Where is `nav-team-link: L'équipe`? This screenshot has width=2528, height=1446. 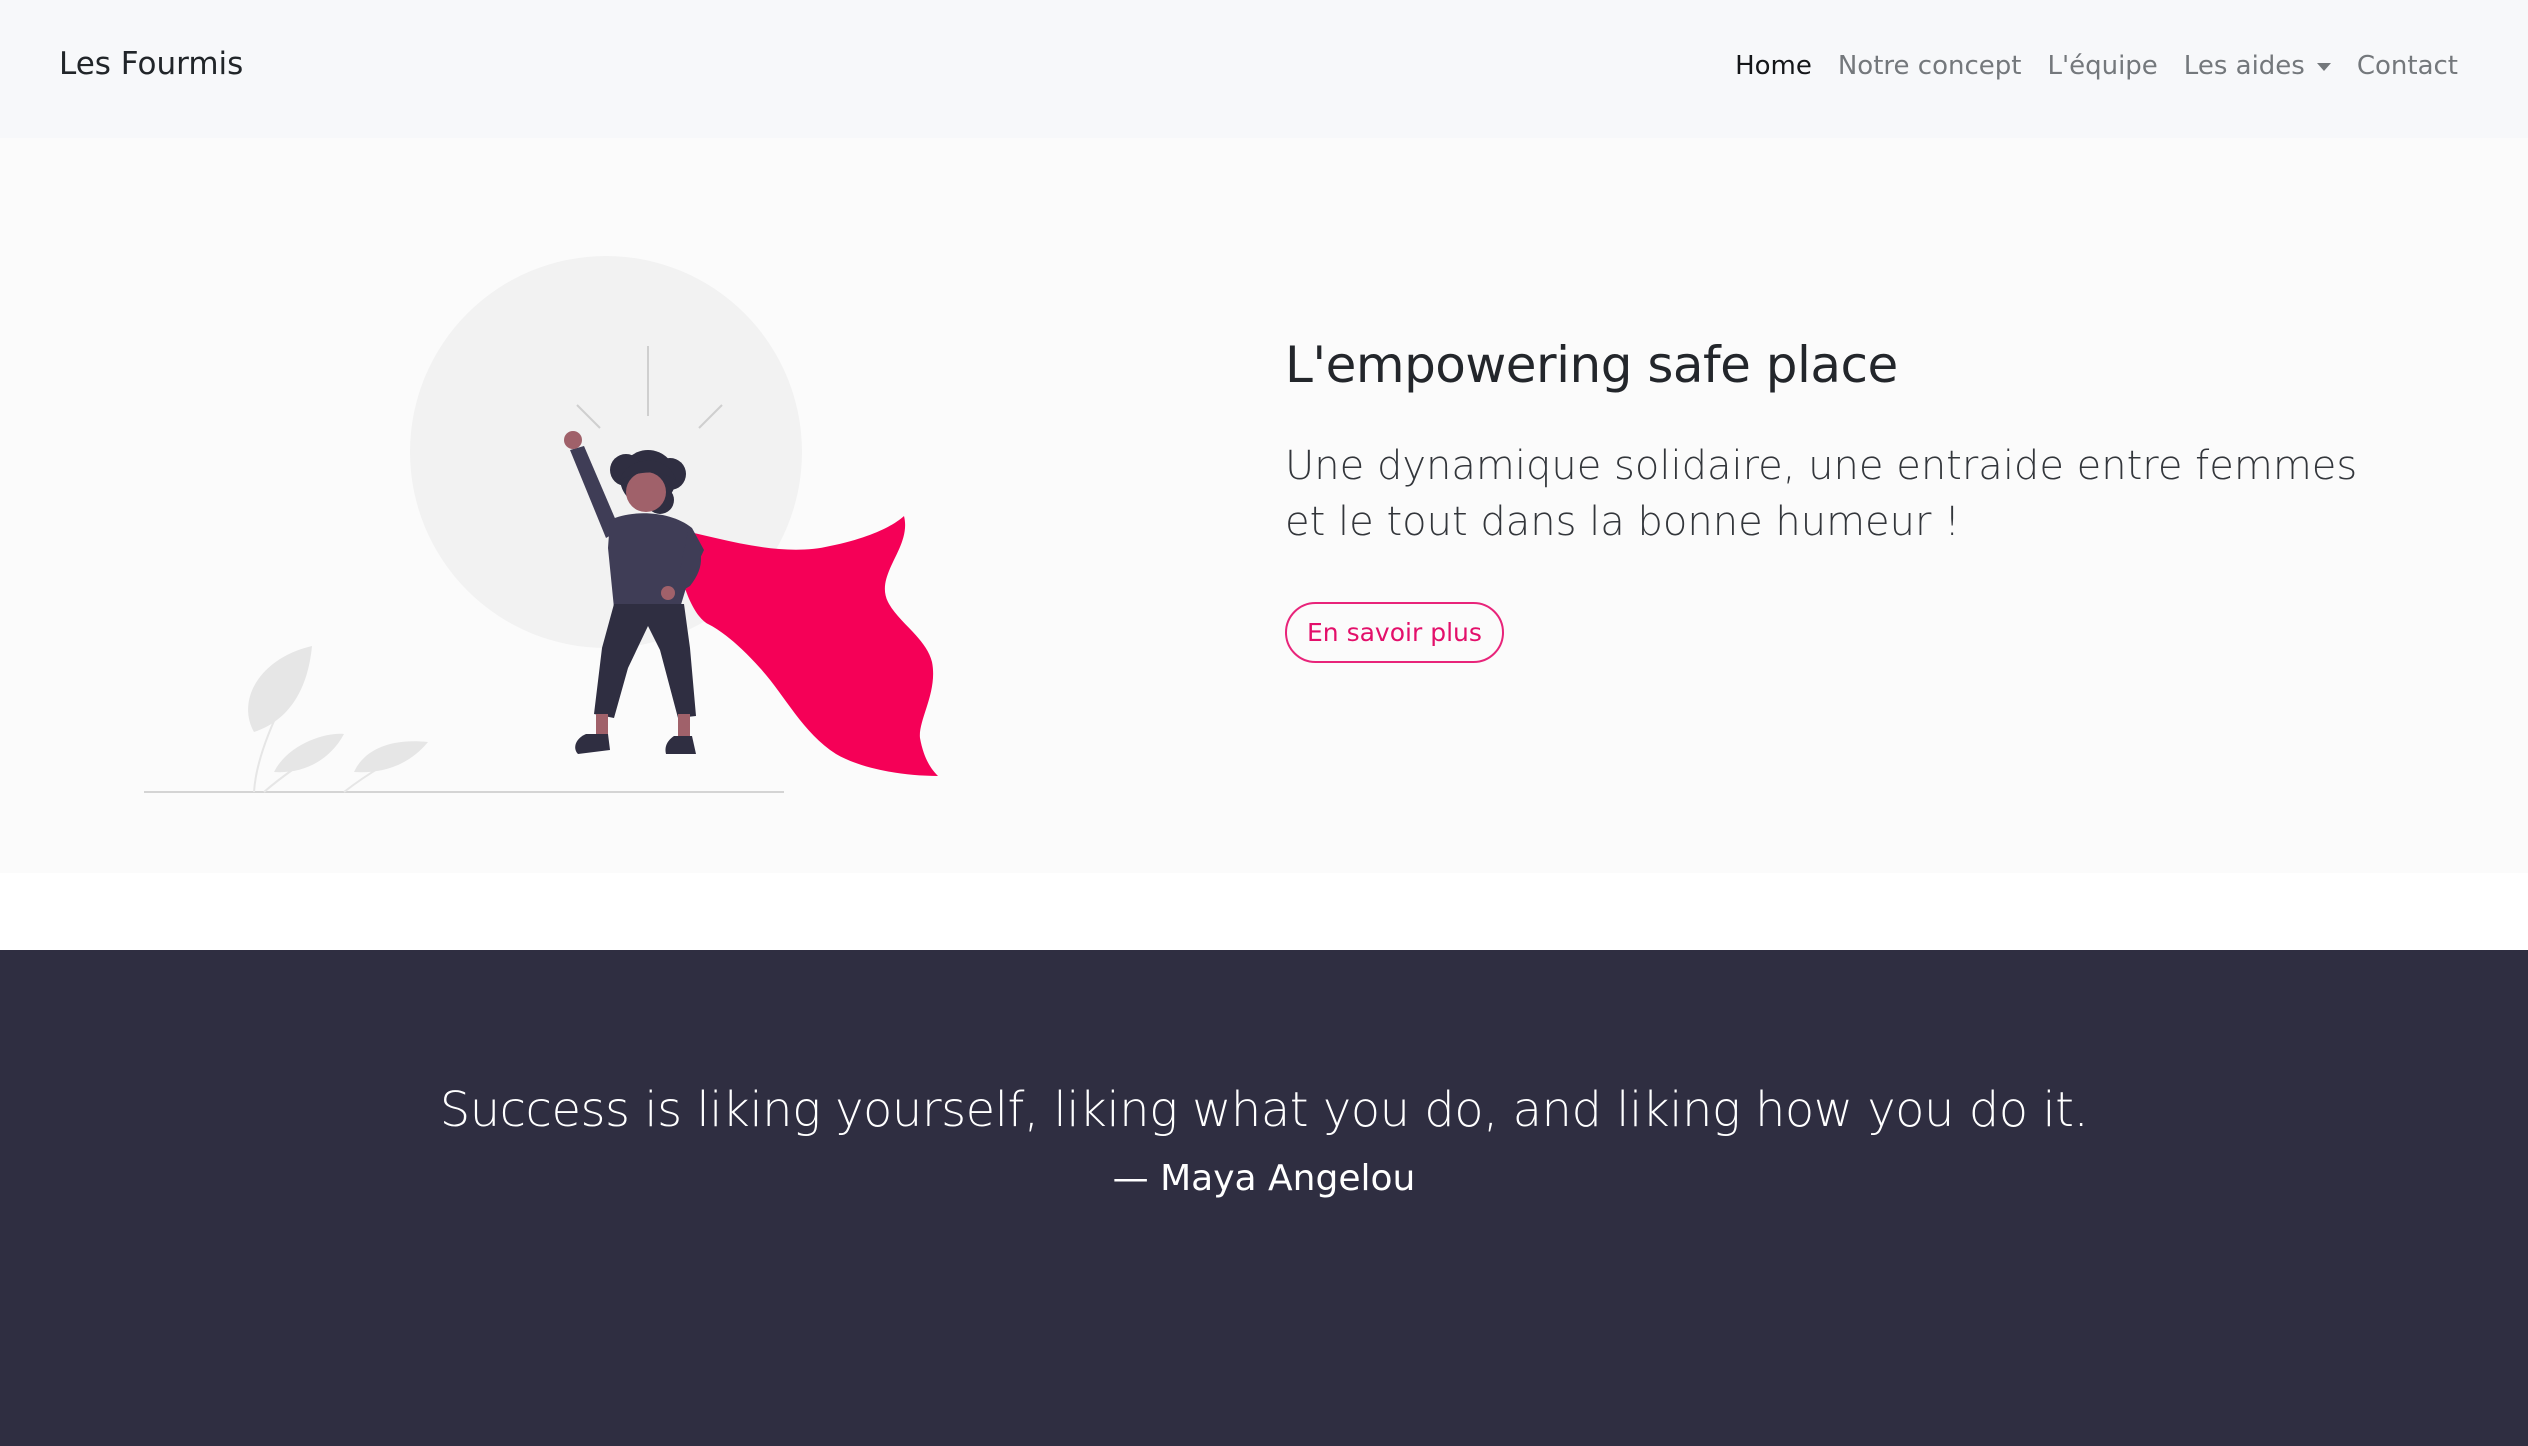
nav-team-link: L'équipe is located at coordinates (2102, 66).